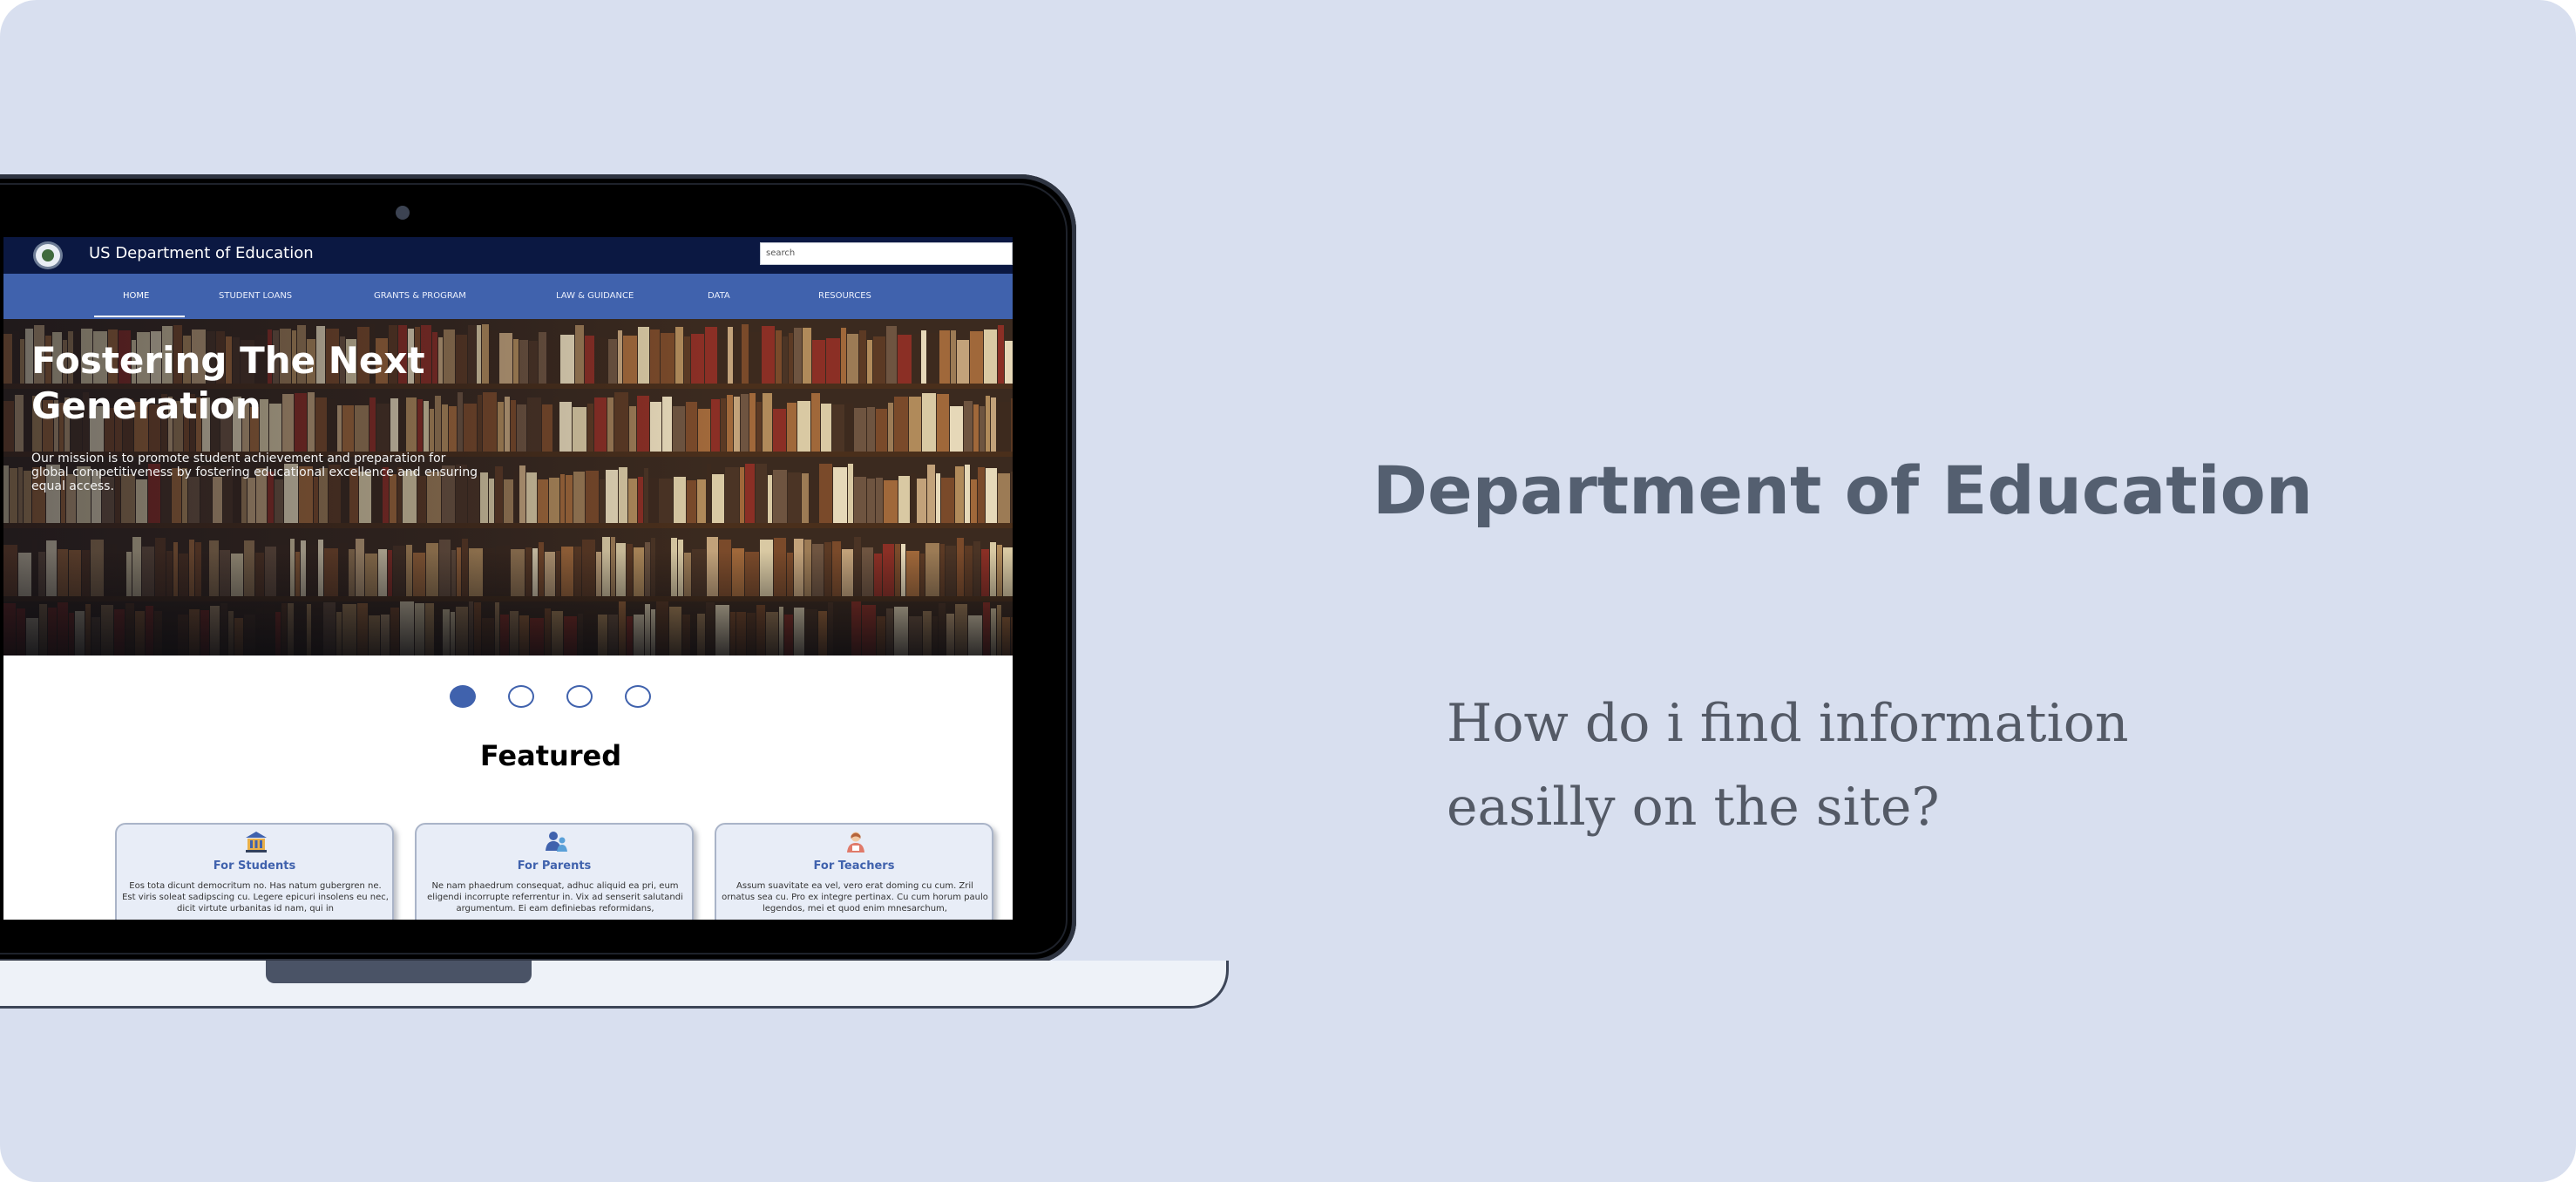  I want to click on carousel-indicators, so click(508, 698).